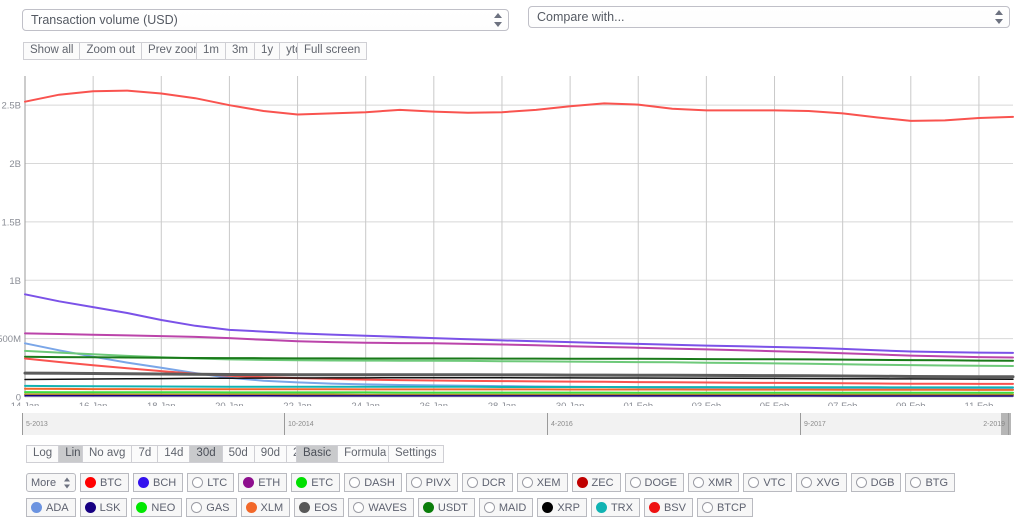  What do you see at coordinates (299, 424) in the screenshot?
I see `navigator-tick: 10-2014` at bounding box center [299, 424].